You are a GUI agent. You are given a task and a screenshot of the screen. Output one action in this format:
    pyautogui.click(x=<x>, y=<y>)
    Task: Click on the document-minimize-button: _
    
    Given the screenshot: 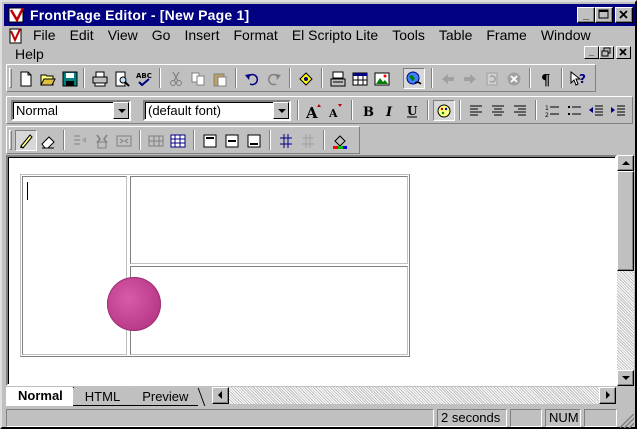 What is the action you would take?
    pyautogui.click(x=591, y=52)
    